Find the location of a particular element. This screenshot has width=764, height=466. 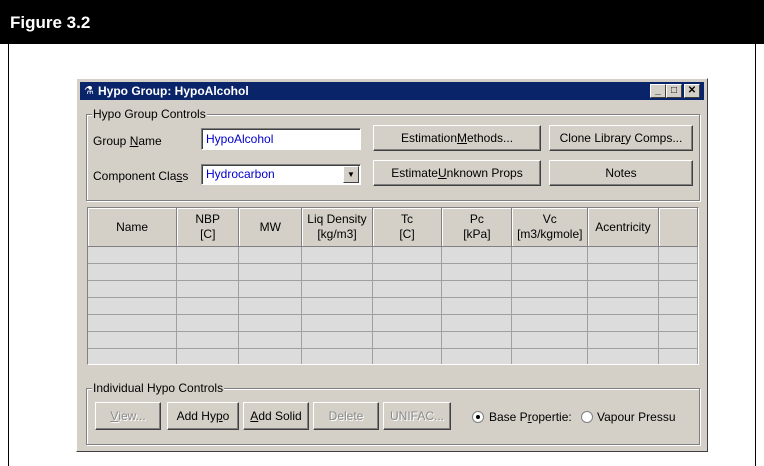

notes-button: Notes is located at coordinates (621, 173).